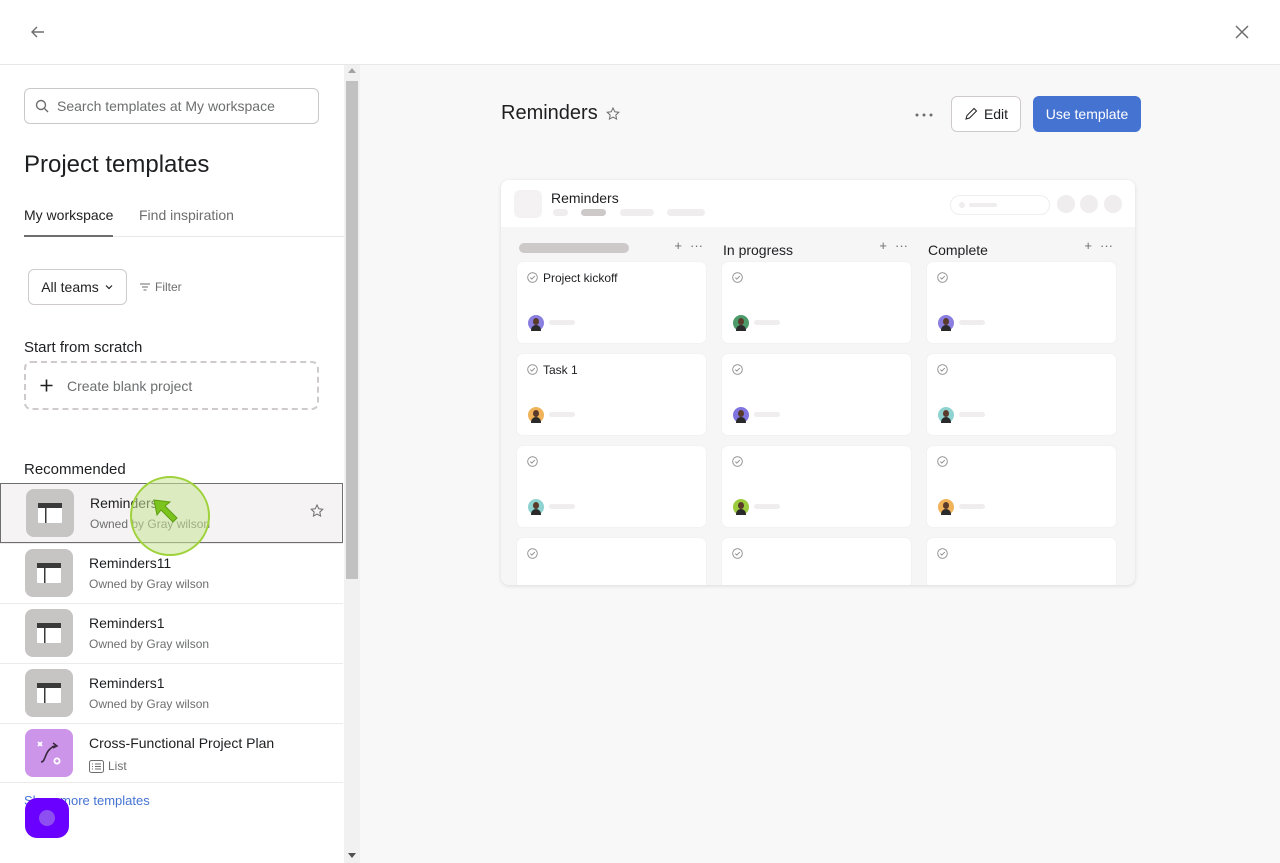 The height and width of the screenshot is (863, 1280). What do you see at coordinates (171, 513) in the screenshot?
I see `template-item-reminders: Reminders Owned by Gray wilson` at bounding box center [171, 513].